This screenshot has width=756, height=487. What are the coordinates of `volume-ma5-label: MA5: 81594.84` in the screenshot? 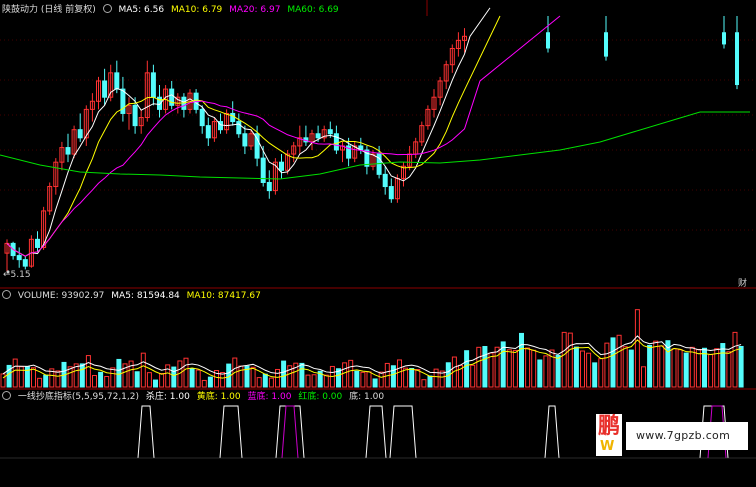 It's located at (145, 296).